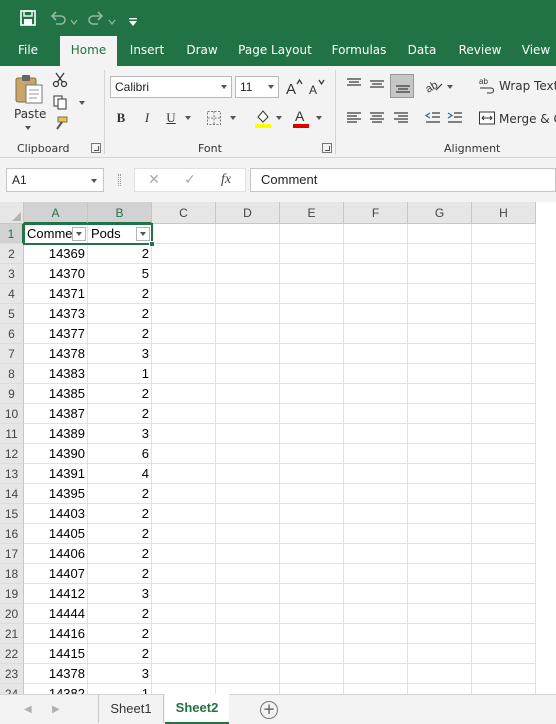 Image resolution: width=556 pixels, height=724 pixels. Describe the element at coordinates (56, 454) in the screenshot. I see `cell-comment: 14390` at that location.